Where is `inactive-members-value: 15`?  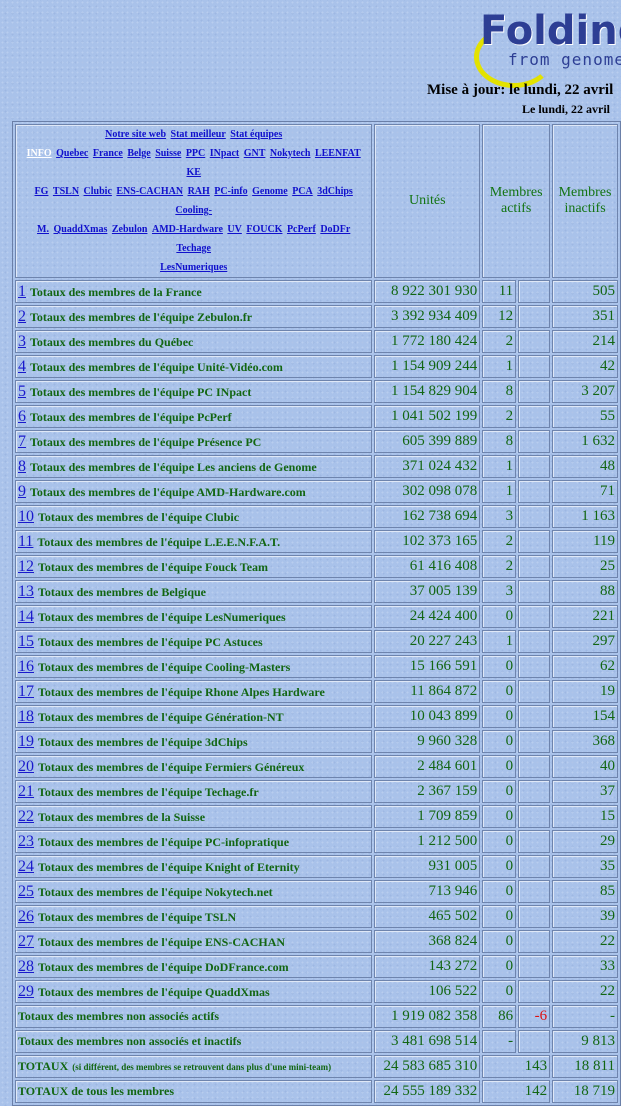
inactive-members-value: 15 is located at coordinates (585, 816).